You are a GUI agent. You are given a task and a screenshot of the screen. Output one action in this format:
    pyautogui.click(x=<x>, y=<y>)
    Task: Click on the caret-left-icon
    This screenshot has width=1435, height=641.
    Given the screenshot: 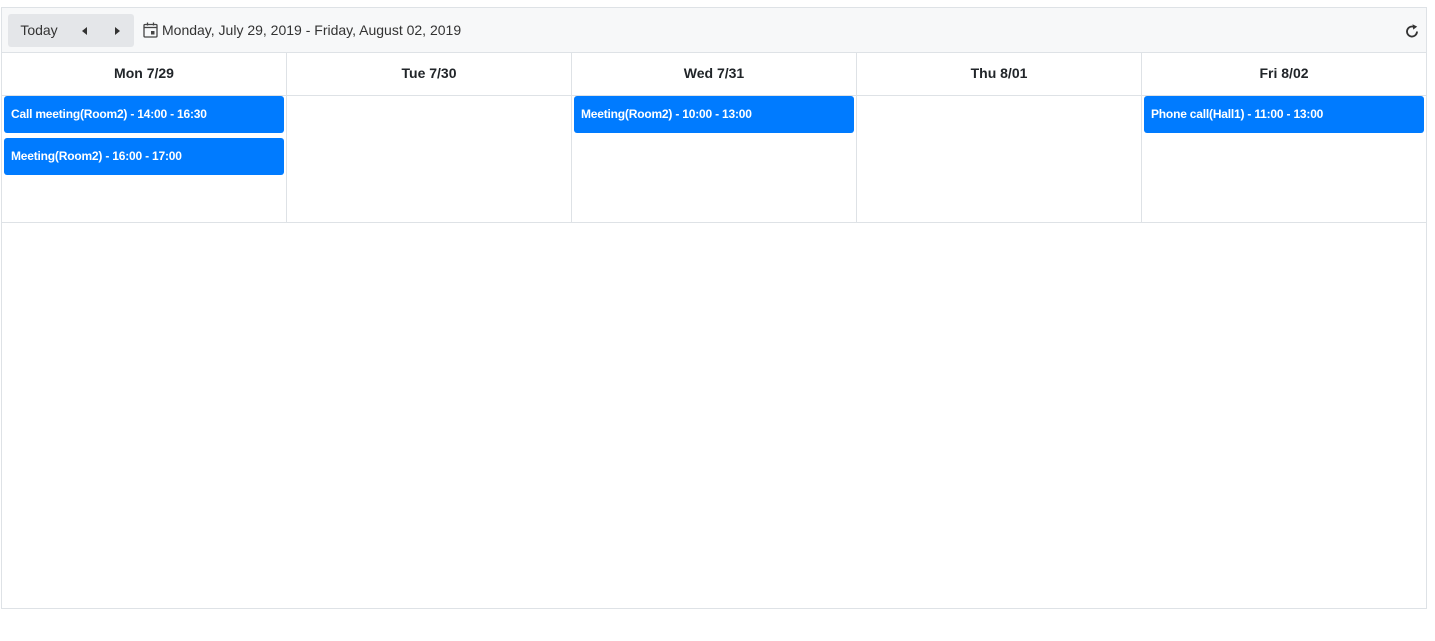 What is the action you would take?
    pyautogui.click(x=84, y=30)
    